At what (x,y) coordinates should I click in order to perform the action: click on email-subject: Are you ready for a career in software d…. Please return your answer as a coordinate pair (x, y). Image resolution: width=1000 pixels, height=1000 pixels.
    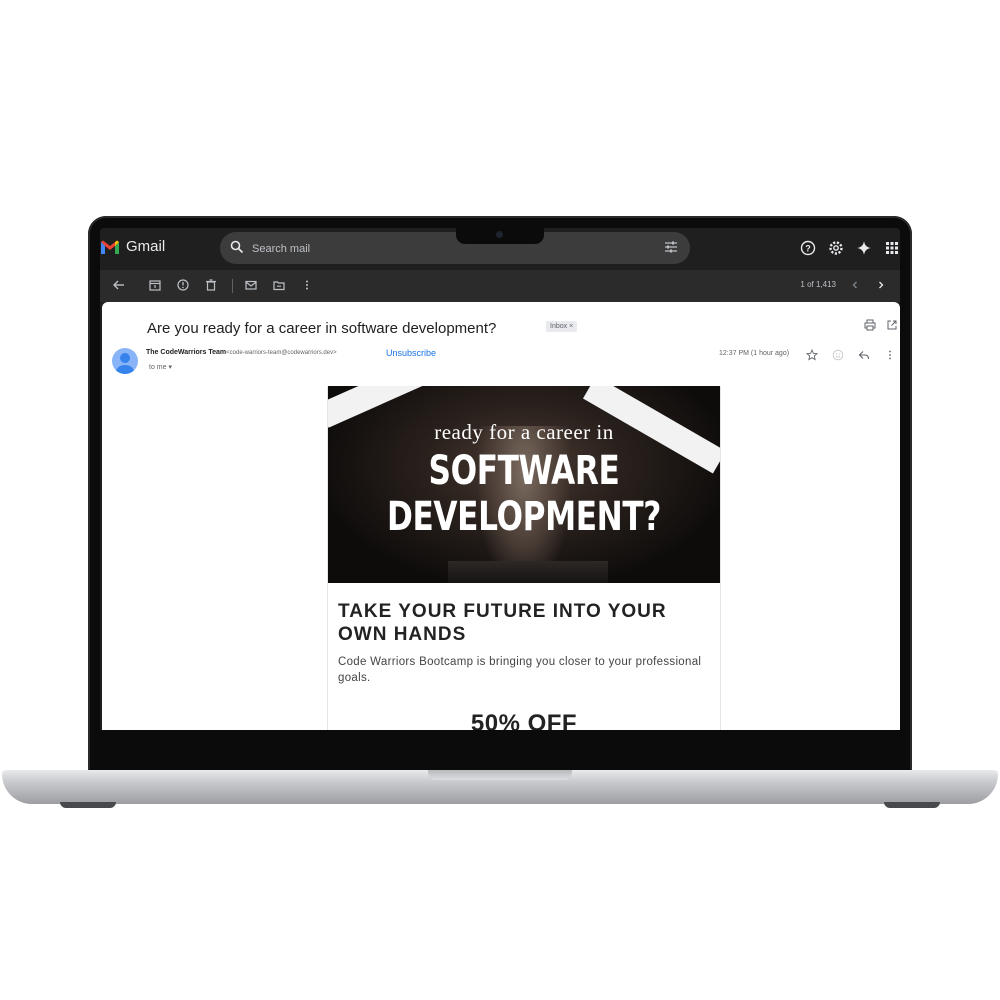
    Looking at the image, I should click on (322, 328).